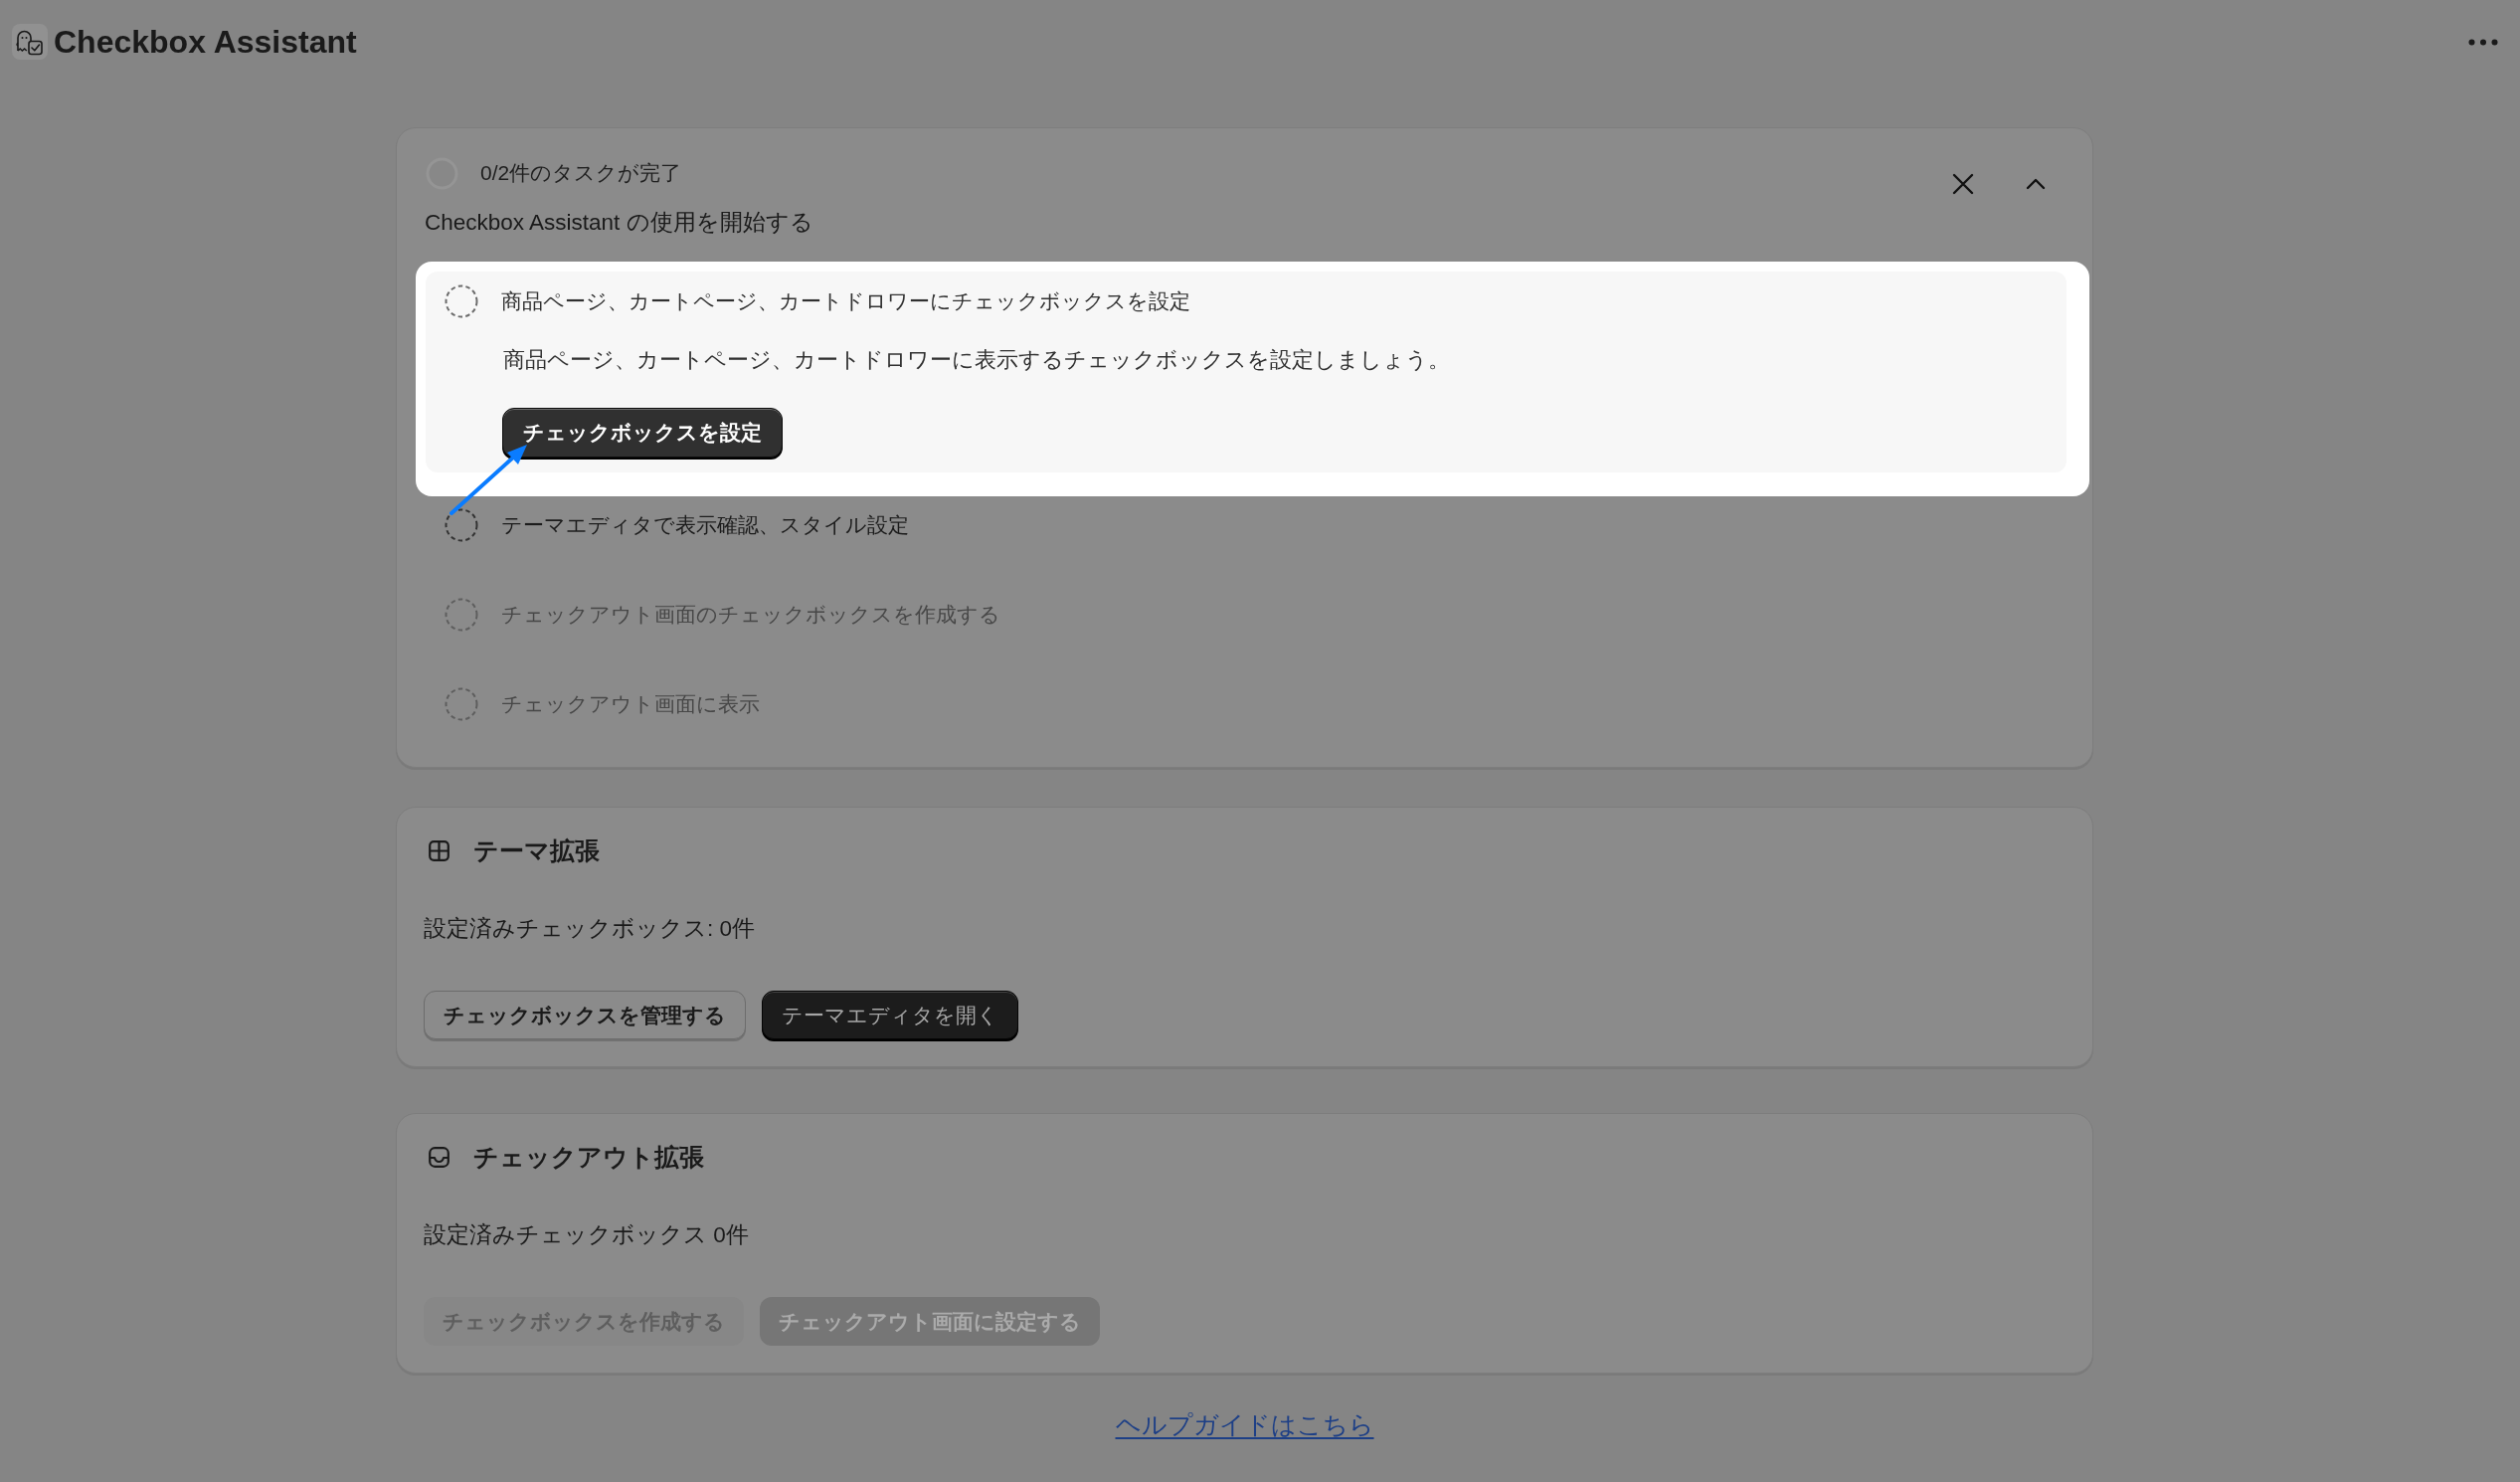 This screenshot has height=1482, width=2520. Describe the element at coordinates (439, 850) in the screenshot. I see `layout-grid-icon` at that location.